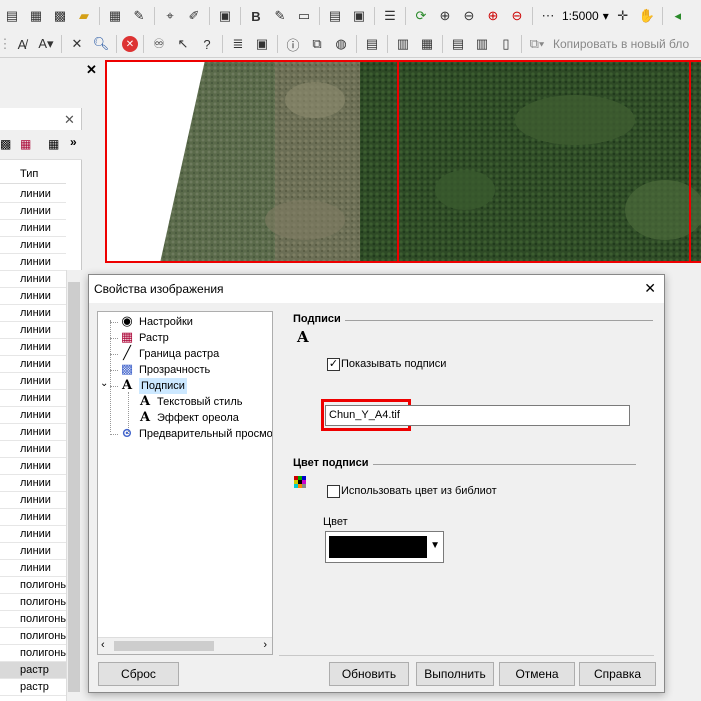 This screenshot has width=701, height=701. Describe the element at coordinates (170, 16) in the screenshot. I see `select-icon: ⌖` at that location.